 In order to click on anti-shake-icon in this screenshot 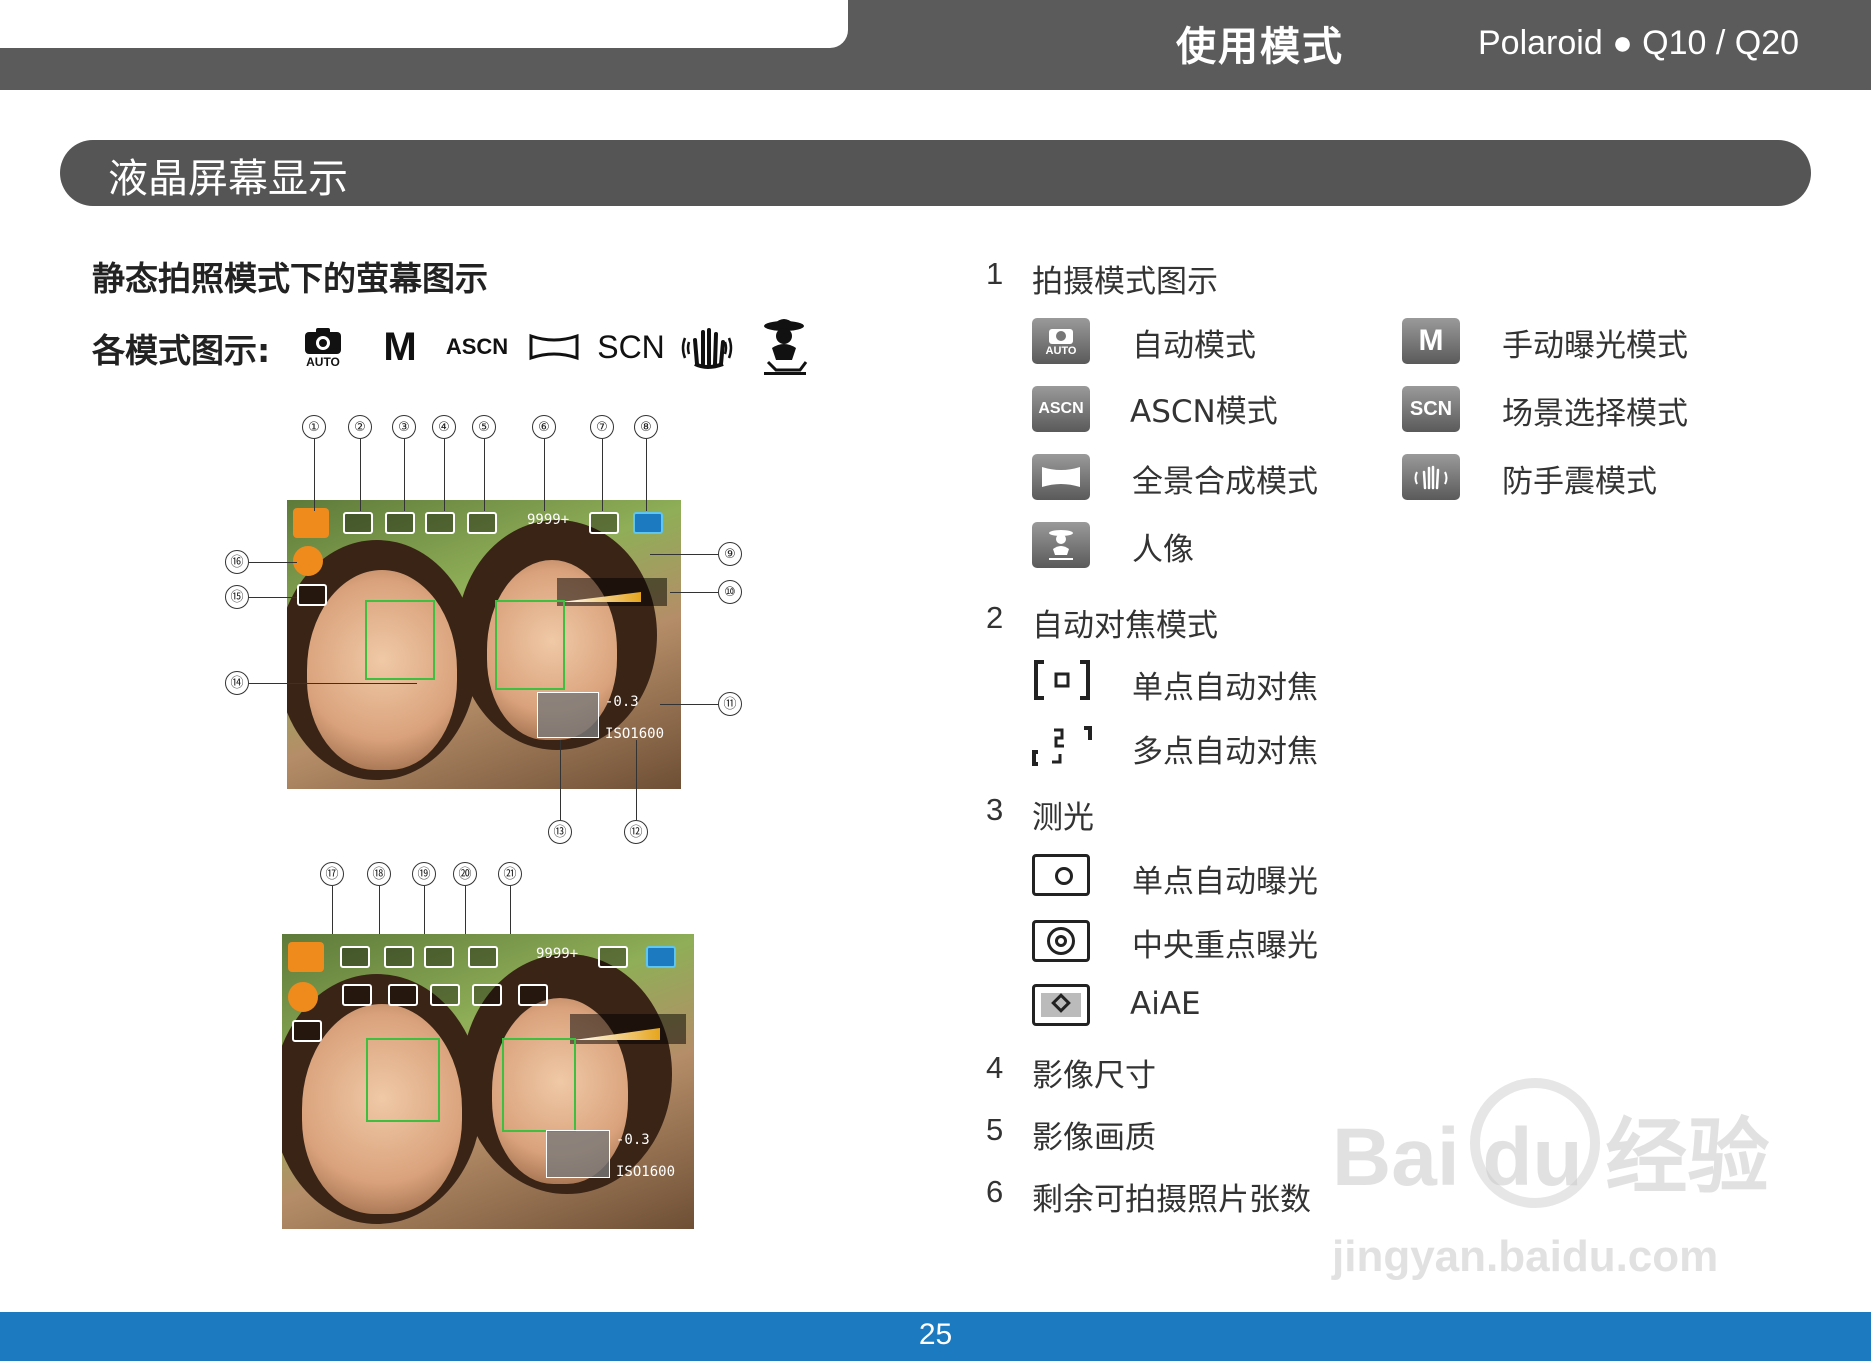, I will do `click(707, 347)`.